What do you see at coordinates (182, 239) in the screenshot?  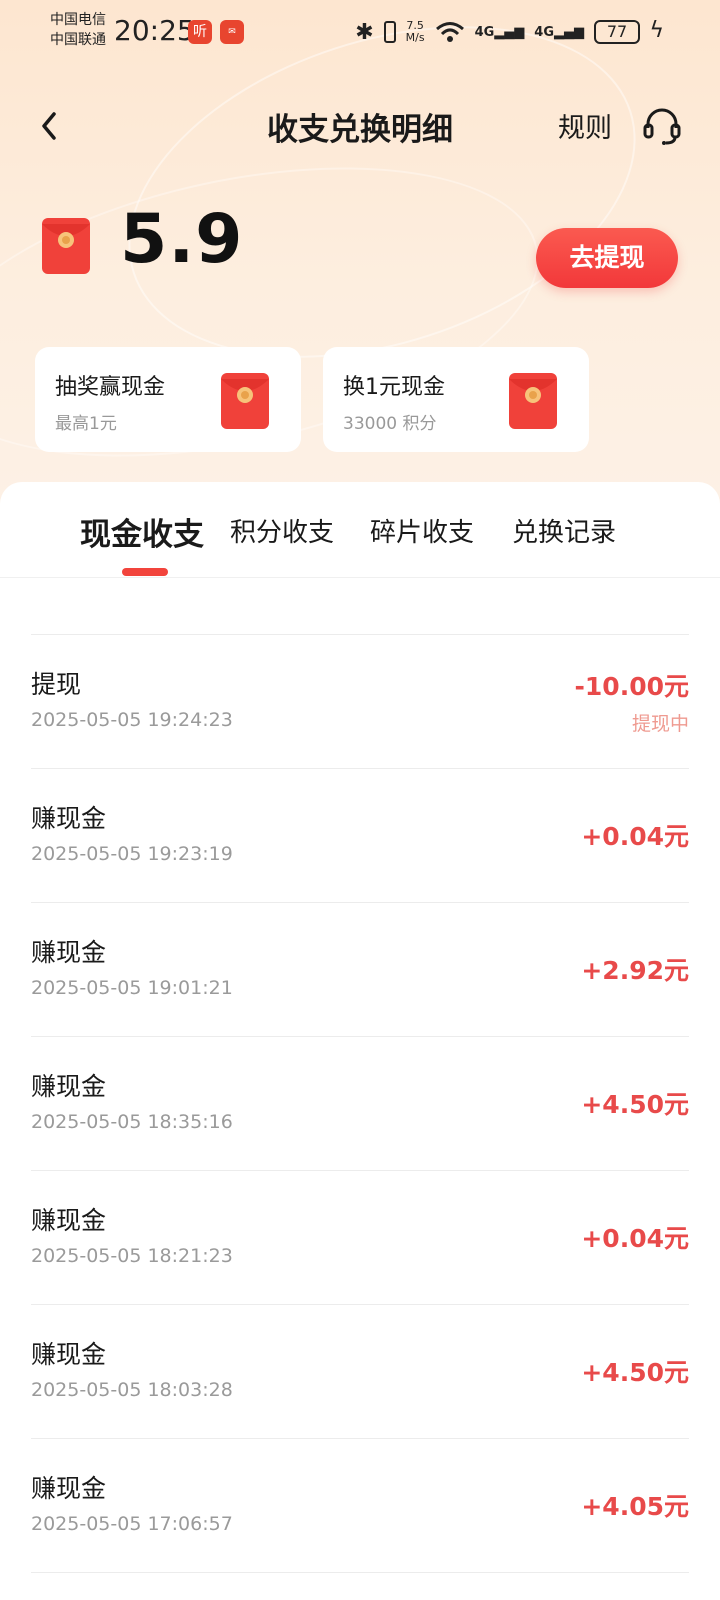 I see `cash-balance: 5.9` at bounding box center [182, 239].